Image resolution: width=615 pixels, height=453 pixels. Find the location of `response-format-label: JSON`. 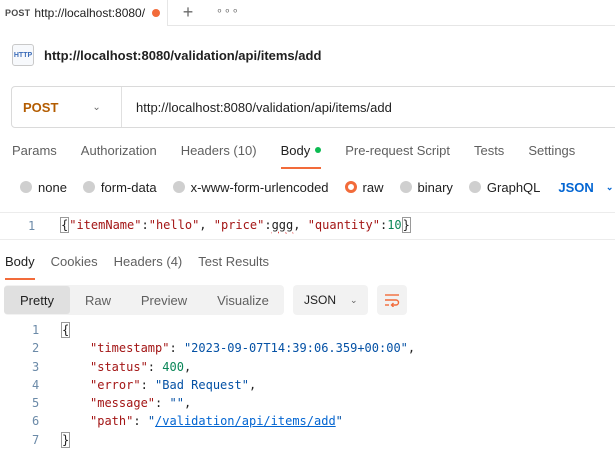

response-format-label: JSON is located at coordinates (320, 300).